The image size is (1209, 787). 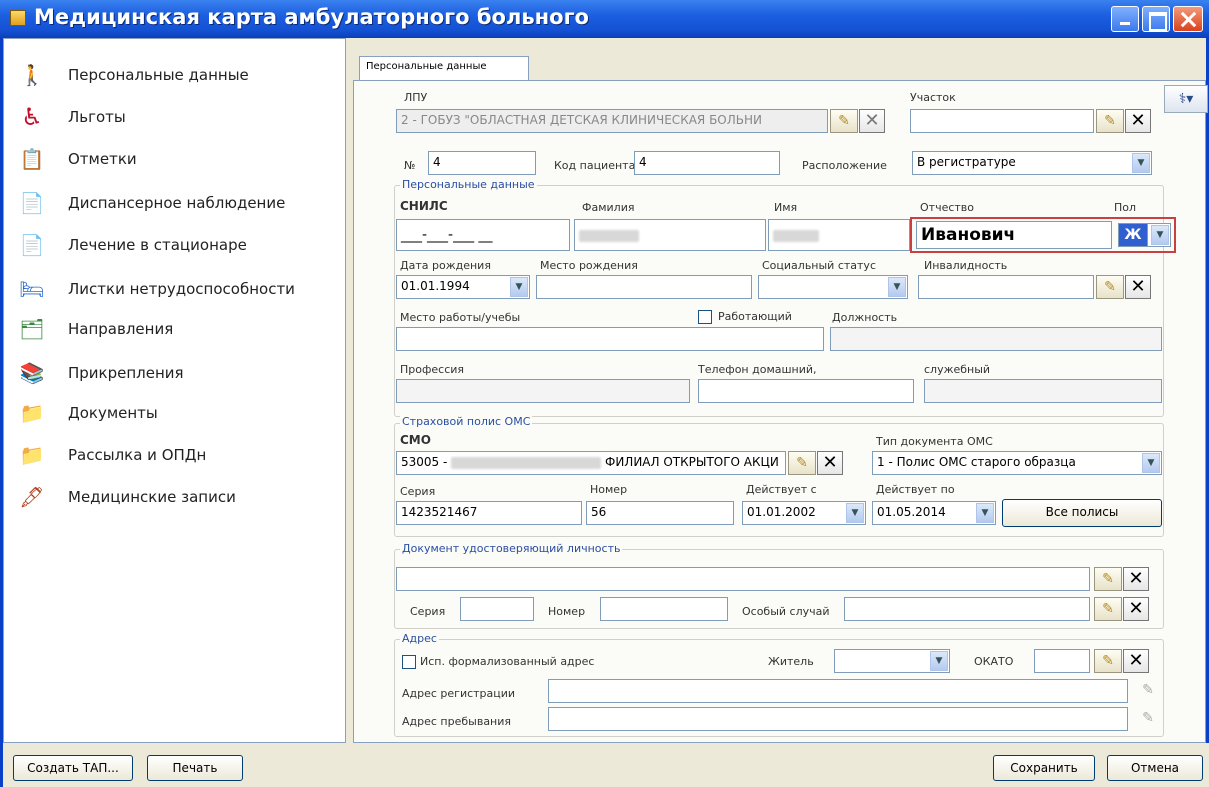 What do you see at coordinates (176, 456) in the screenshot?
I see `sidebar-item-mailing: 📁 Рассылка и ОПДн` at bounding box center [176, 456].